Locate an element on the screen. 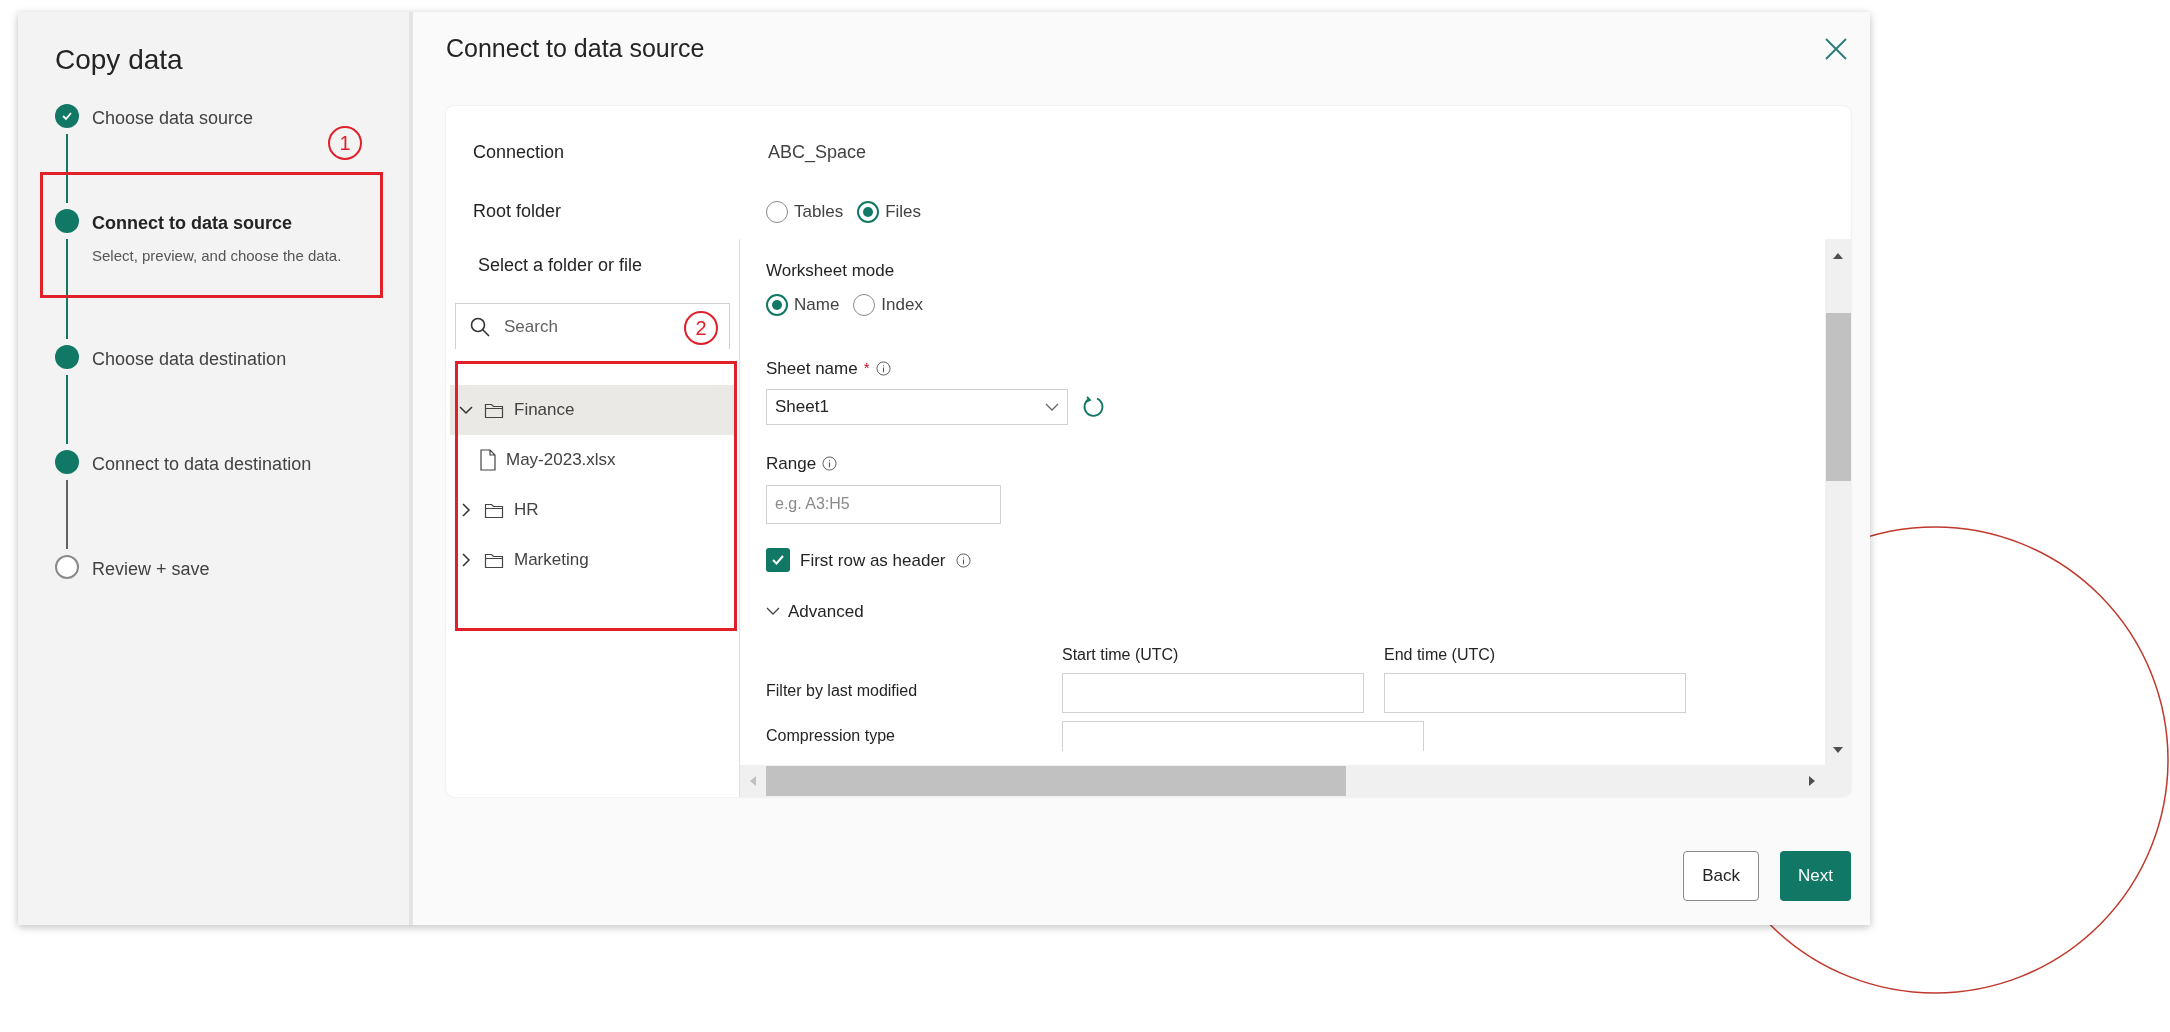 This screenshot has height=1032, width=2170. radio-option: Tables is located at coordinates (805, 211).